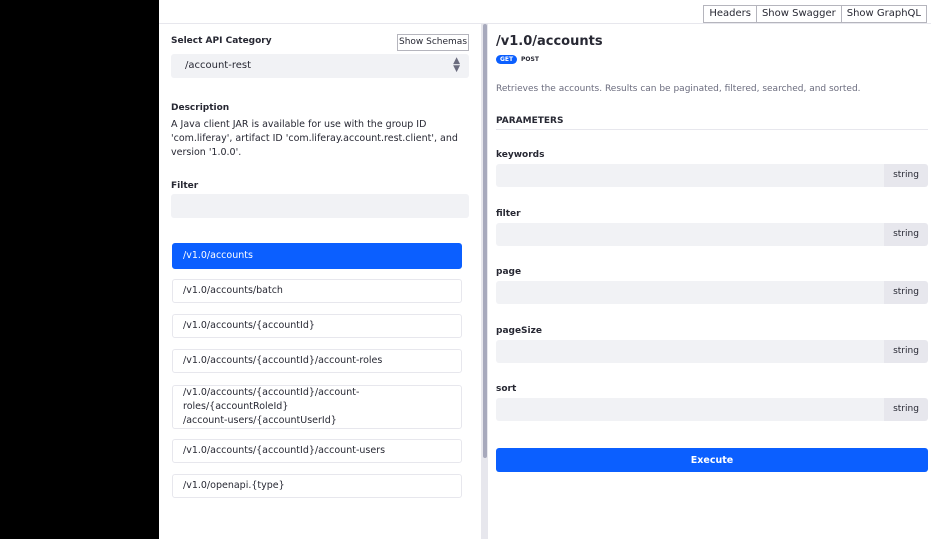 The width and height of the screenshot is (931, 539). Describe the element at coordinates (320, 206) in the screenshot. I see `filter-input` at that location.